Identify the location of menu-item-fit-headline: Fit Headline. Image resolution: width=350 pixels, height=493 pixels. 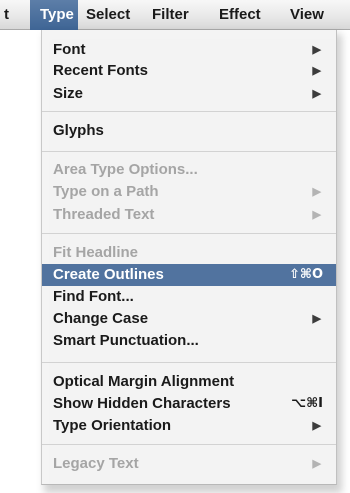
(189, 253).